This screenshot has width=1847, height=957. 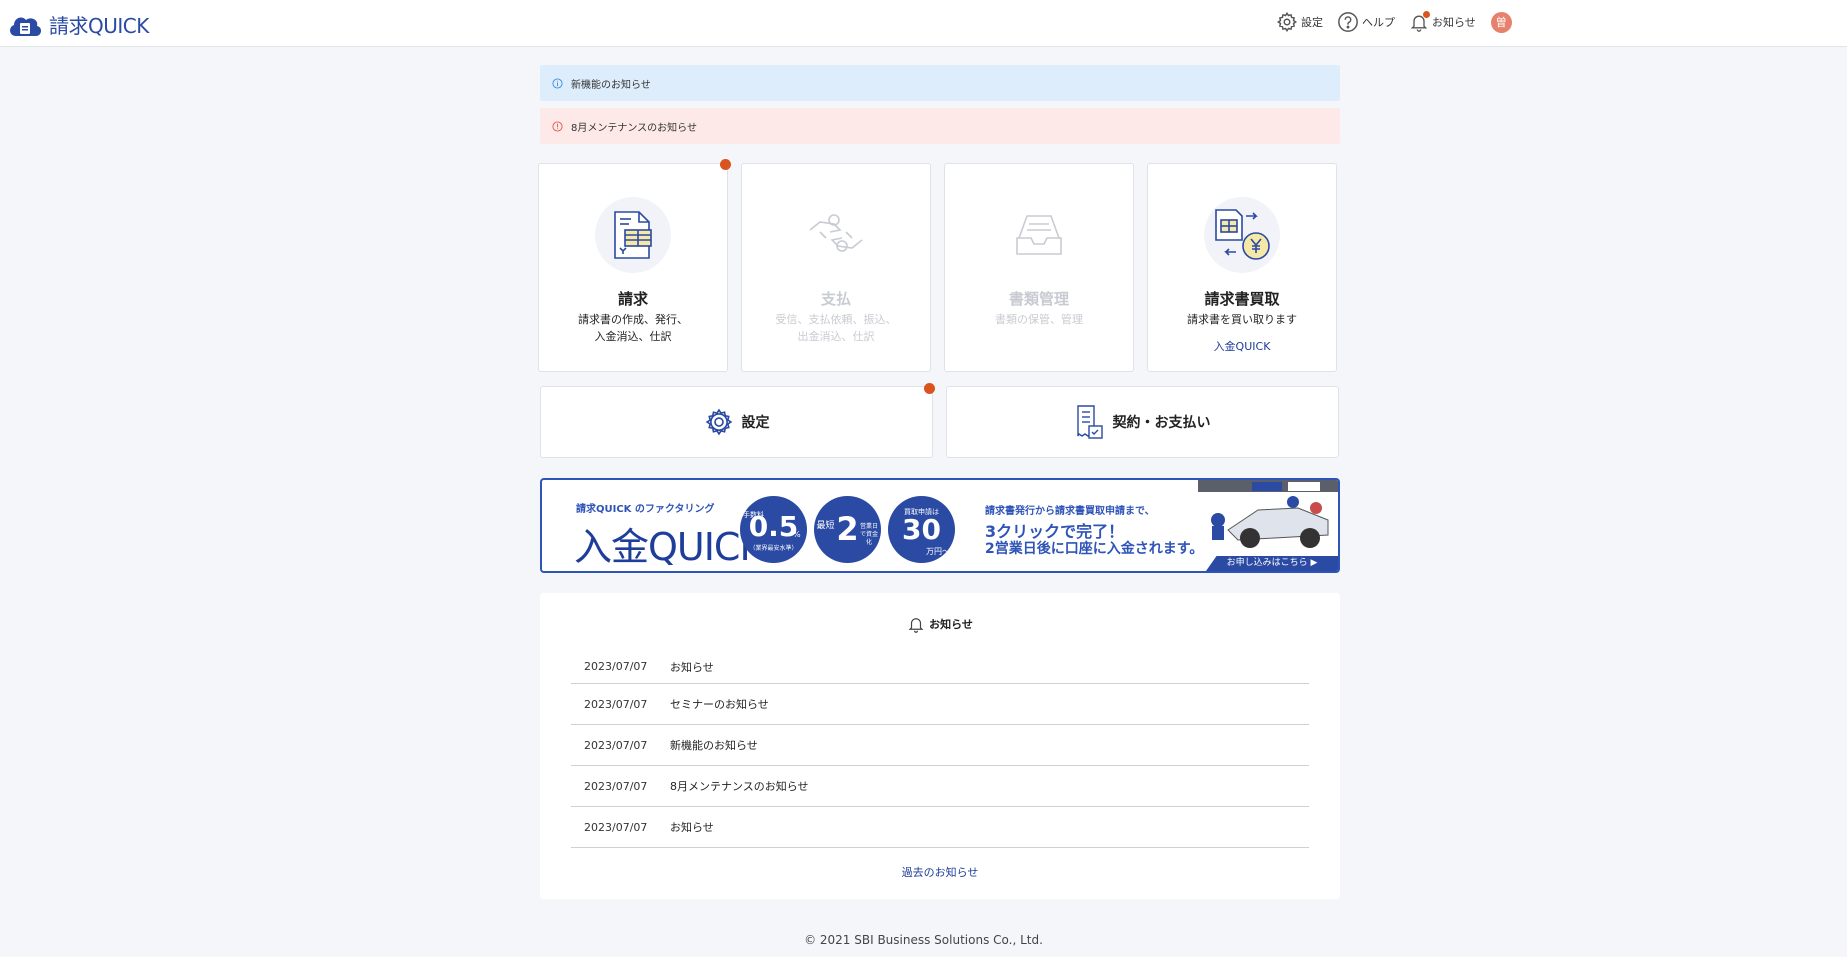 I want to click on app-logo-text: 請求QUICK, so click(x=99, y=26).